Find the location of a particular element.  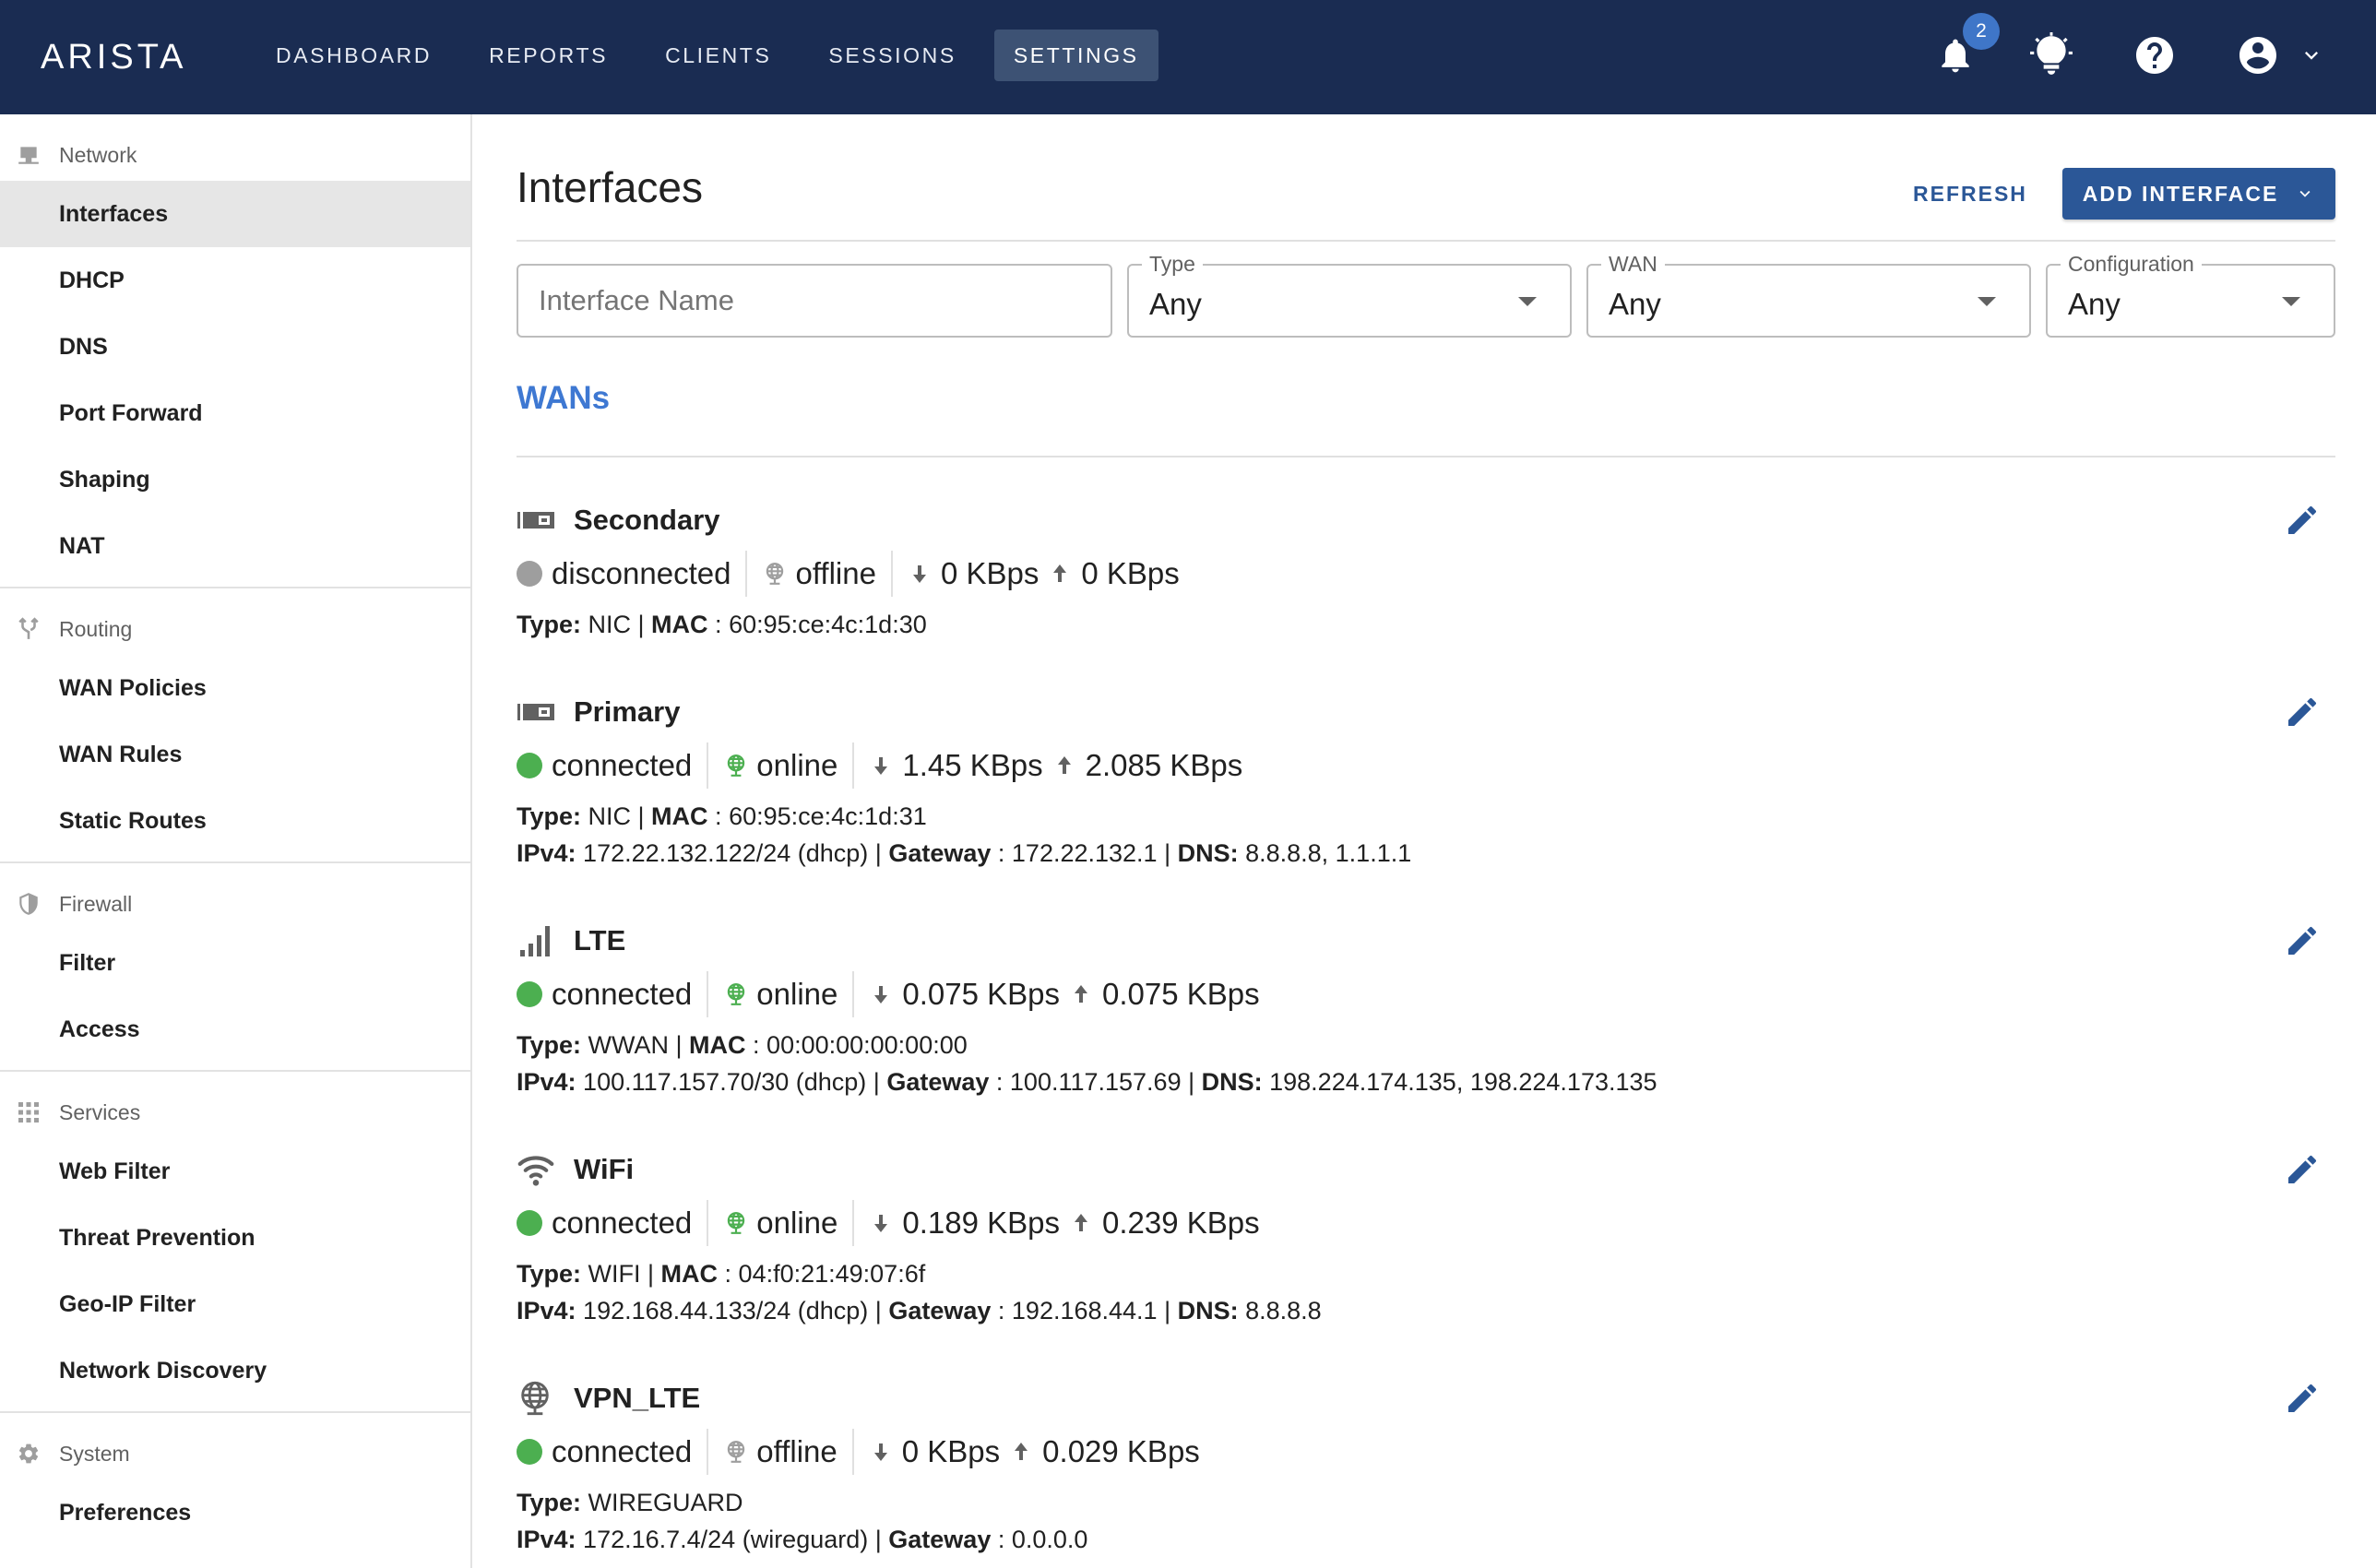

sidebar-item-access: Access is located at coordinates (235, 1029).